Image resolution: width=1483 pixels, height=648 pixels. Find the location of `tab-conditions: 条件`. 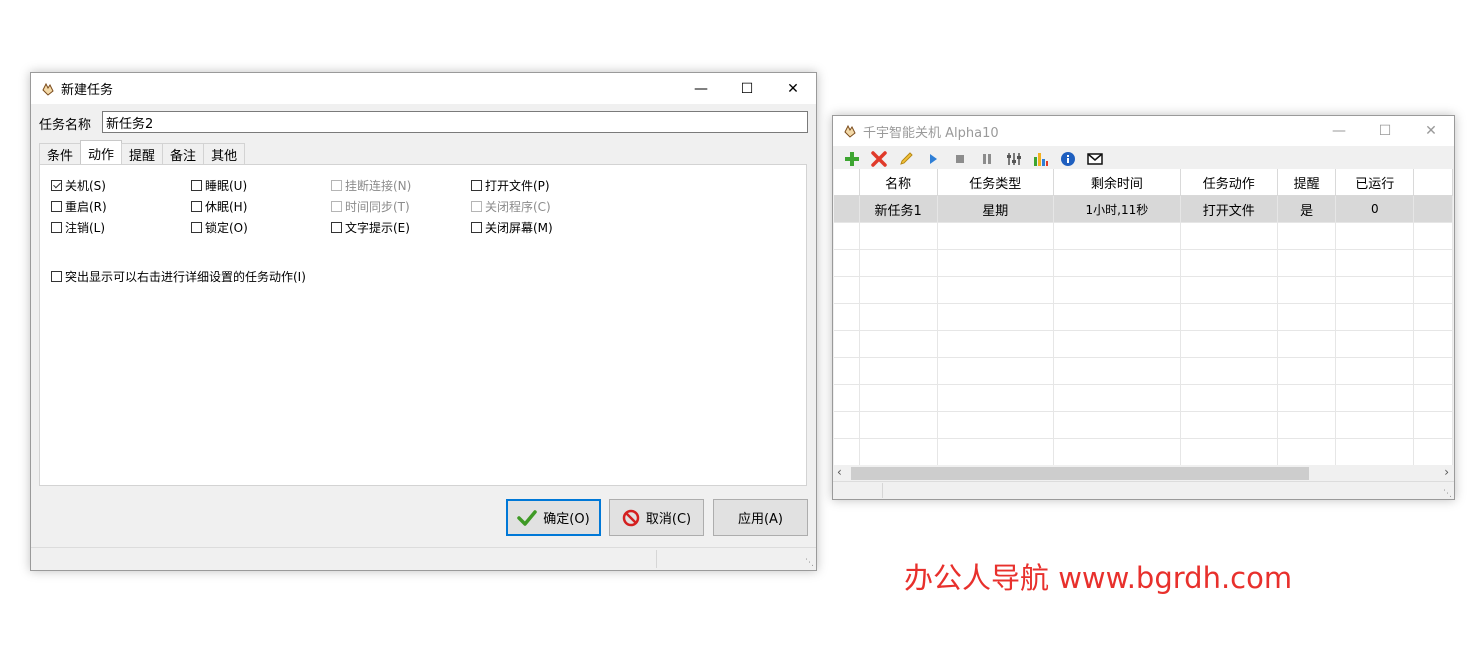

tab-conditions: 条件 is located at coordinates (60, 154).